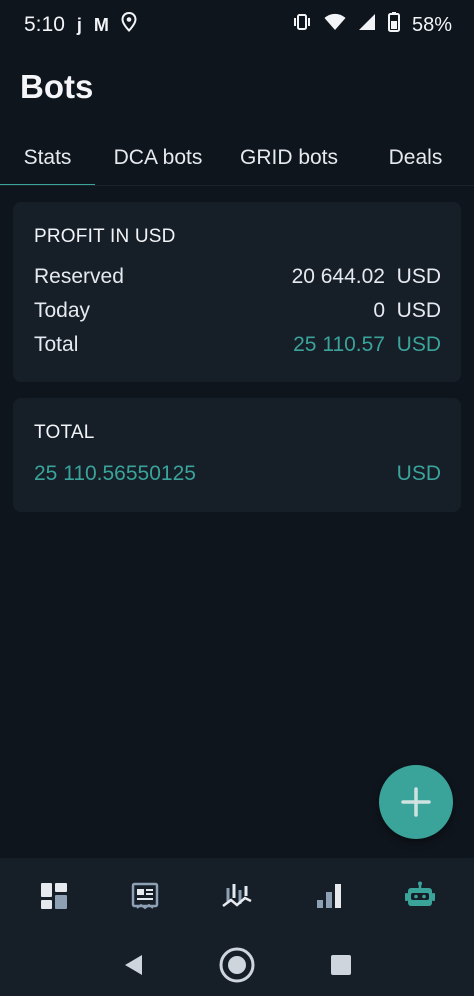 This screenshot has height=996, width=474. Describe the element at coordinates (115, 473) in the screenshot. I see `total-value: 25 110.56550125` at that location.